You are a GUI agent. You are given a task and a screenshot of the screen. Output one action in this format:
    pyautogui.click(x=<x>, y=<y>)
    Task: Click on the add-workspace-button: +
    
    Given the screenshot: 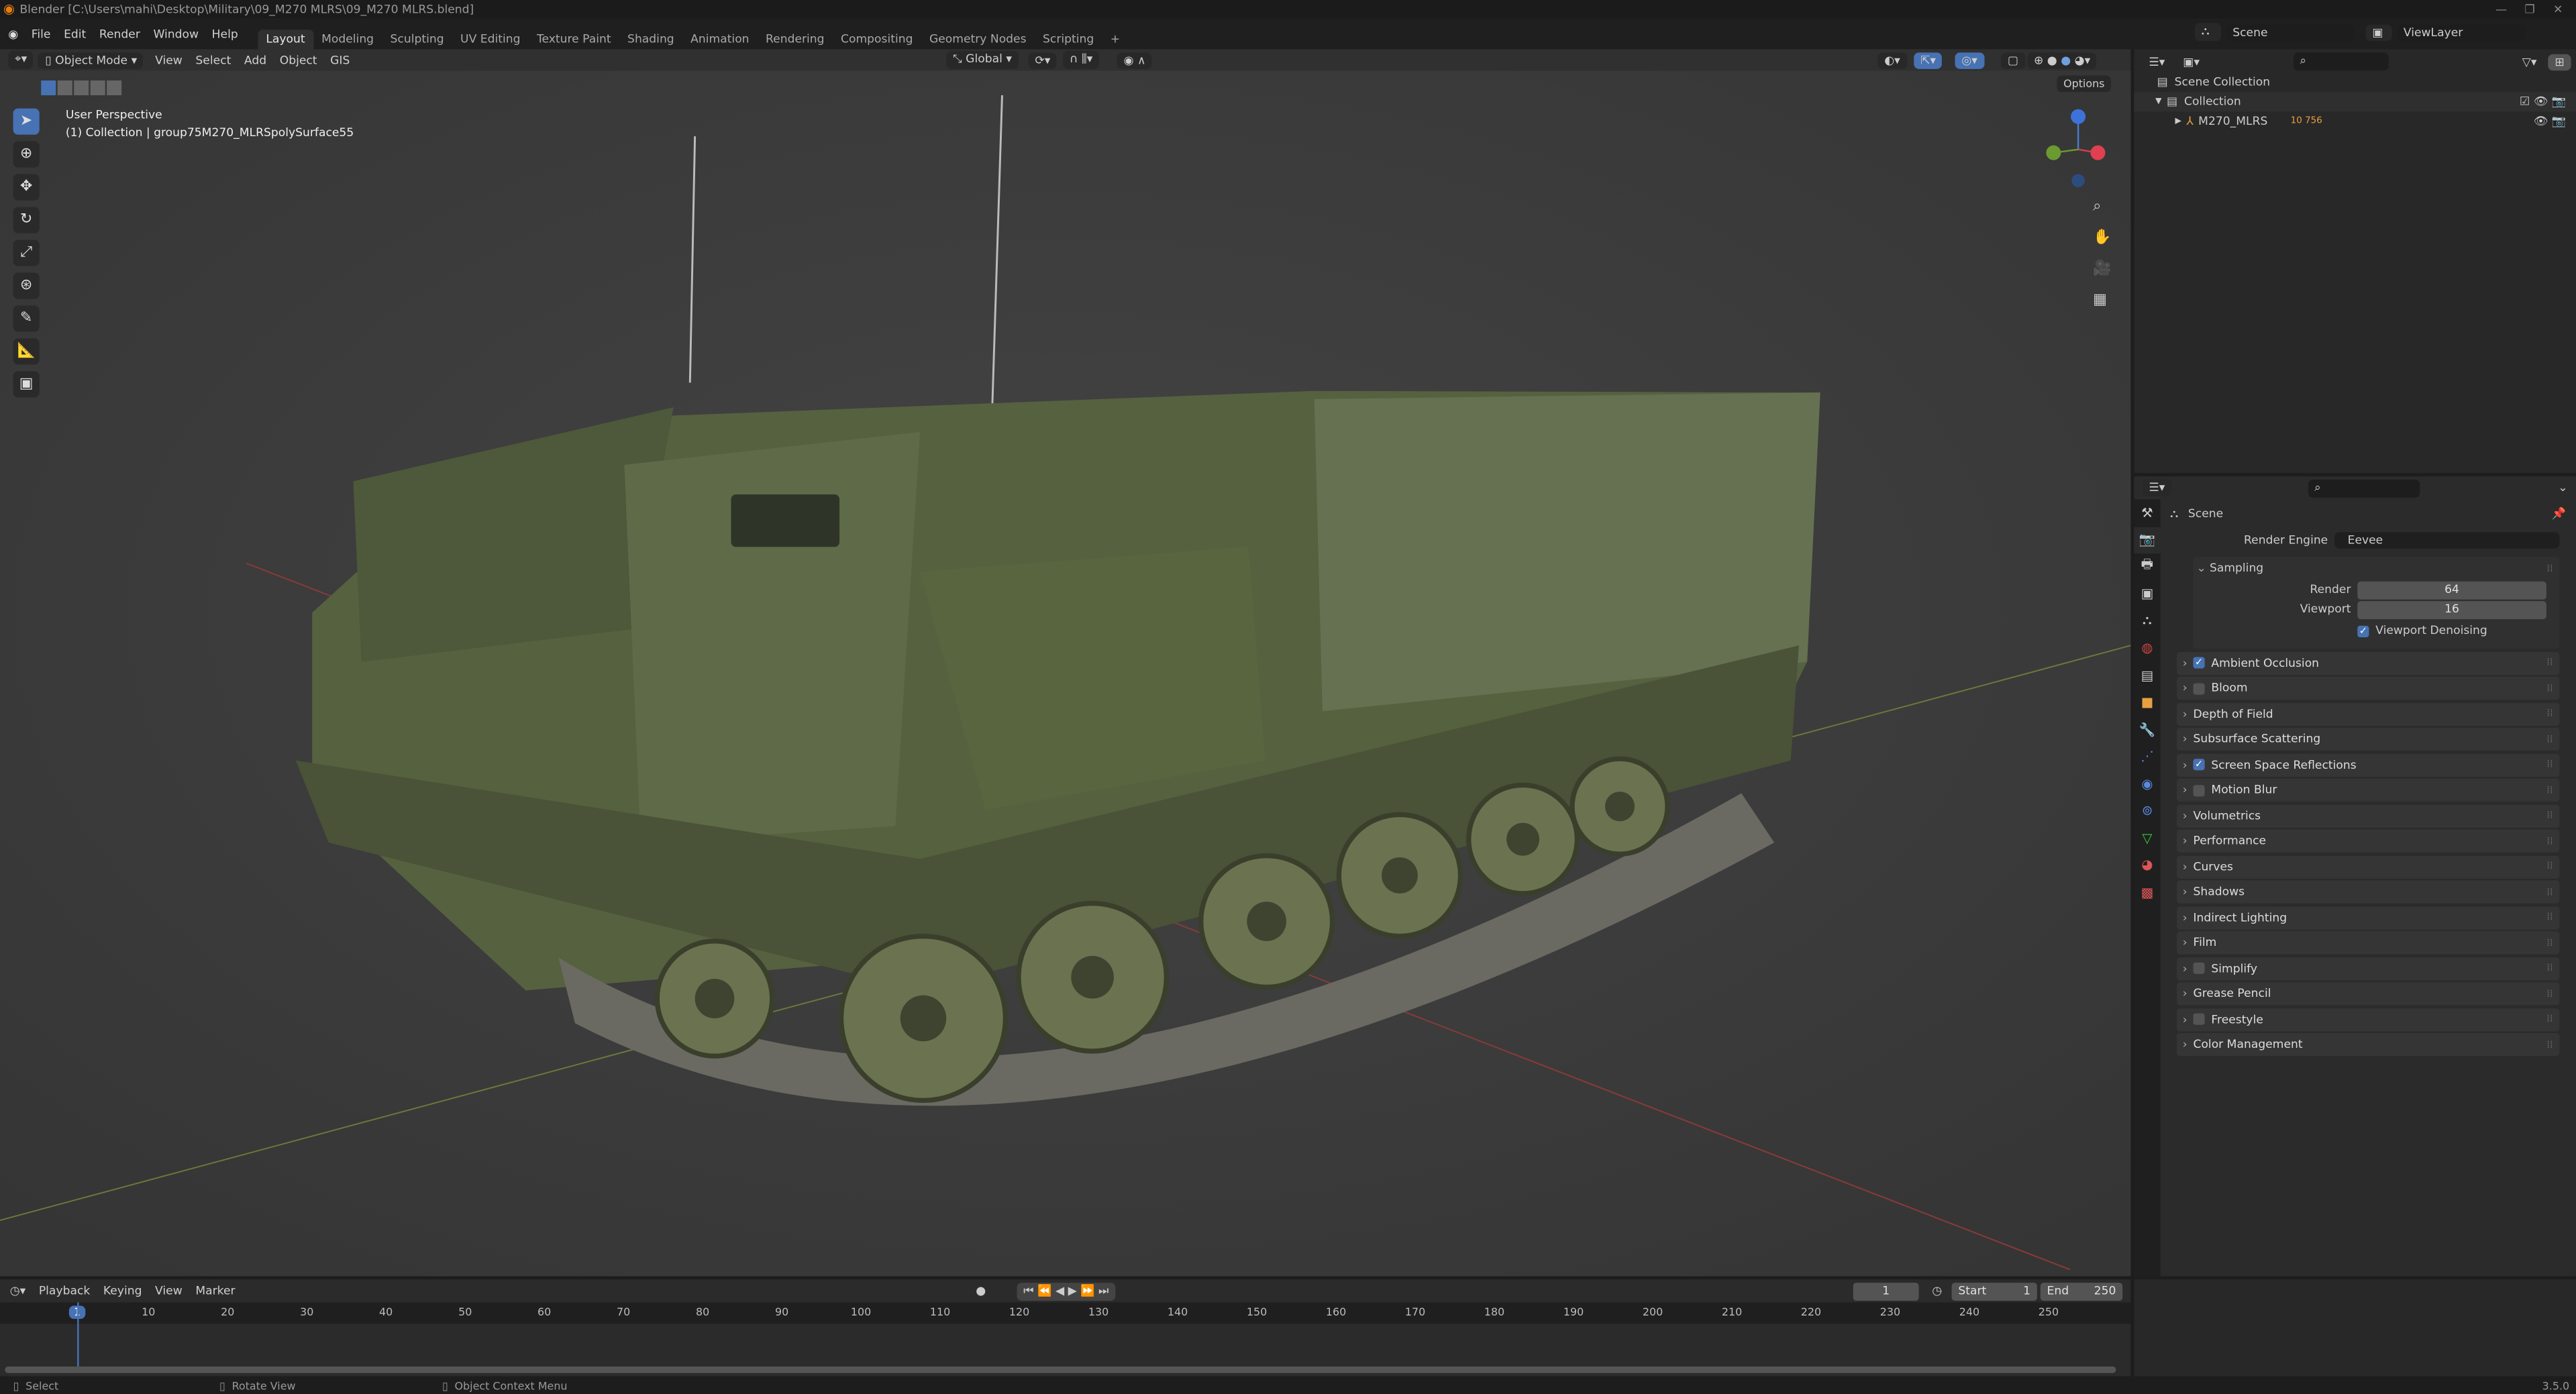 What is the action you would take?
    pyautogui.click(x=1115, y=39)
    